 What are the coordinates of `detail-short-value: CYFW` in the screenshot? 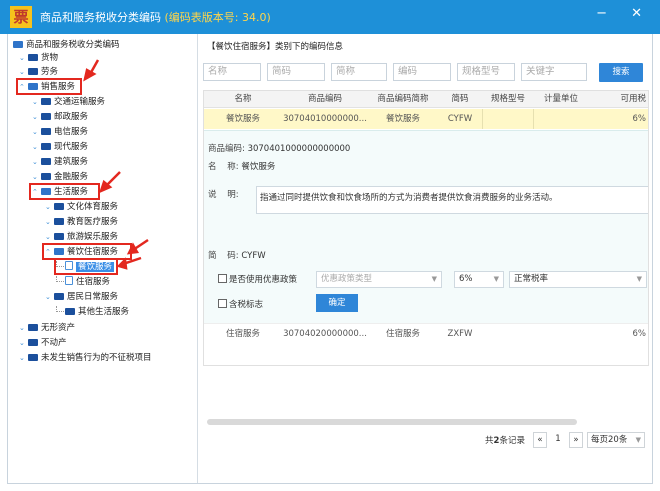 It's located at (253, 256).